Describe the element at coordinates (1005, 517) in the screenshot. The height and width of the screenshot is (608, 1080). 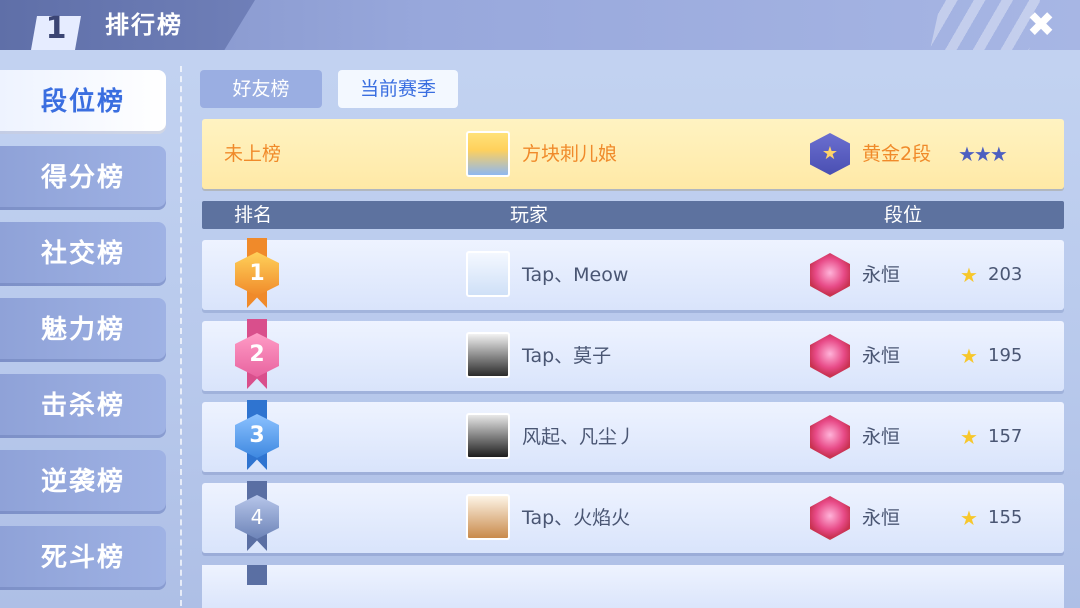
I see `star-count: 155` at that location.